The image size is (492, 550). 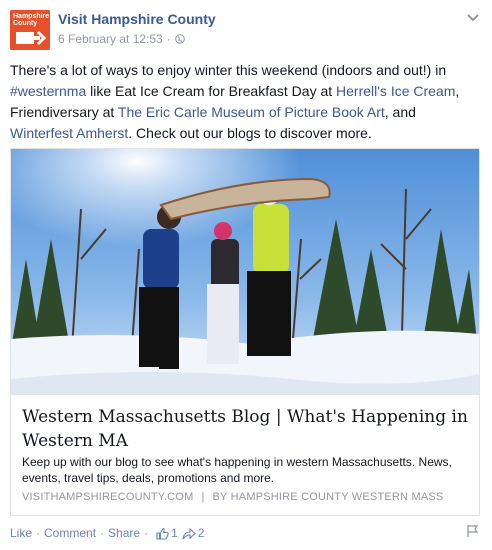 I want to click on share-count: 2, so click(x=193, y=533).